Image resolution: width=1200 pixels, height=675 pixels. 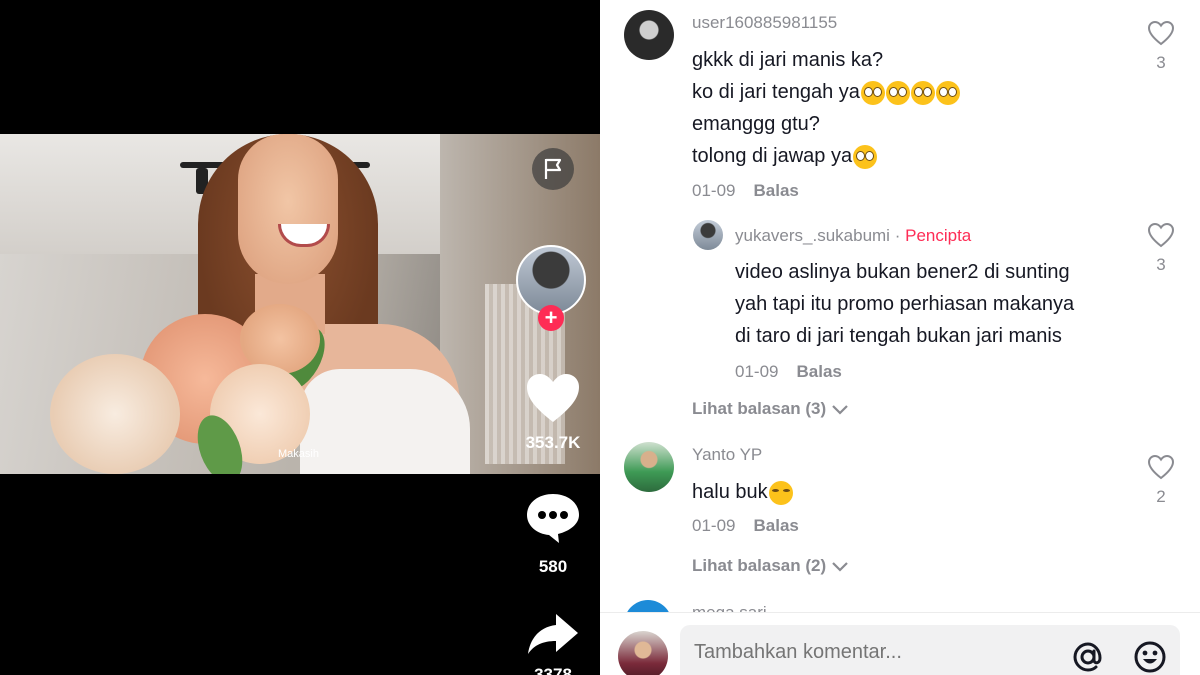 I want to click on comment-line: yah tapi itu promo perhiasan makanya, so click(x=905, y=304).